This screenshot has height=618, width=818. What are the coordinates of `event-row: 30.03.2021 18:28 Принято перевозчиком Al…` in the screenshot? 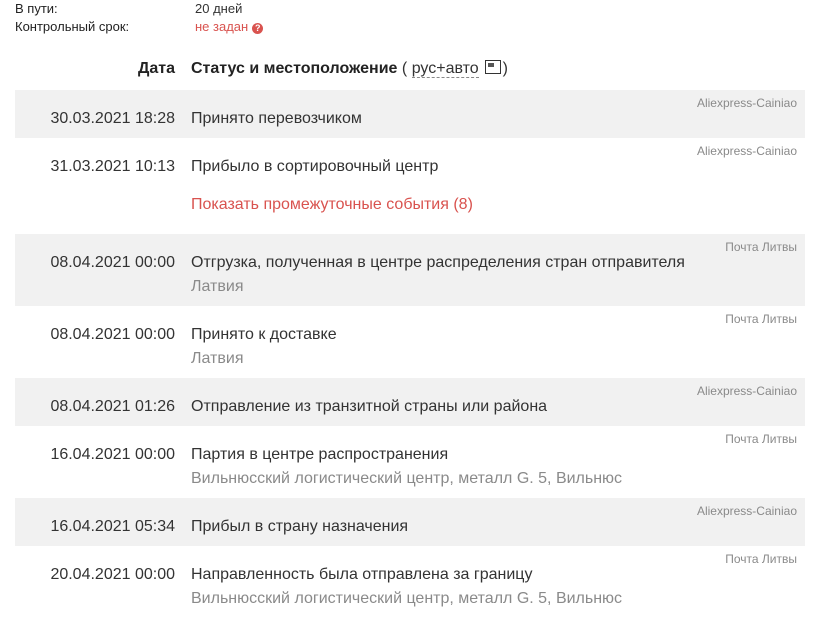 It's located at (410, 114).